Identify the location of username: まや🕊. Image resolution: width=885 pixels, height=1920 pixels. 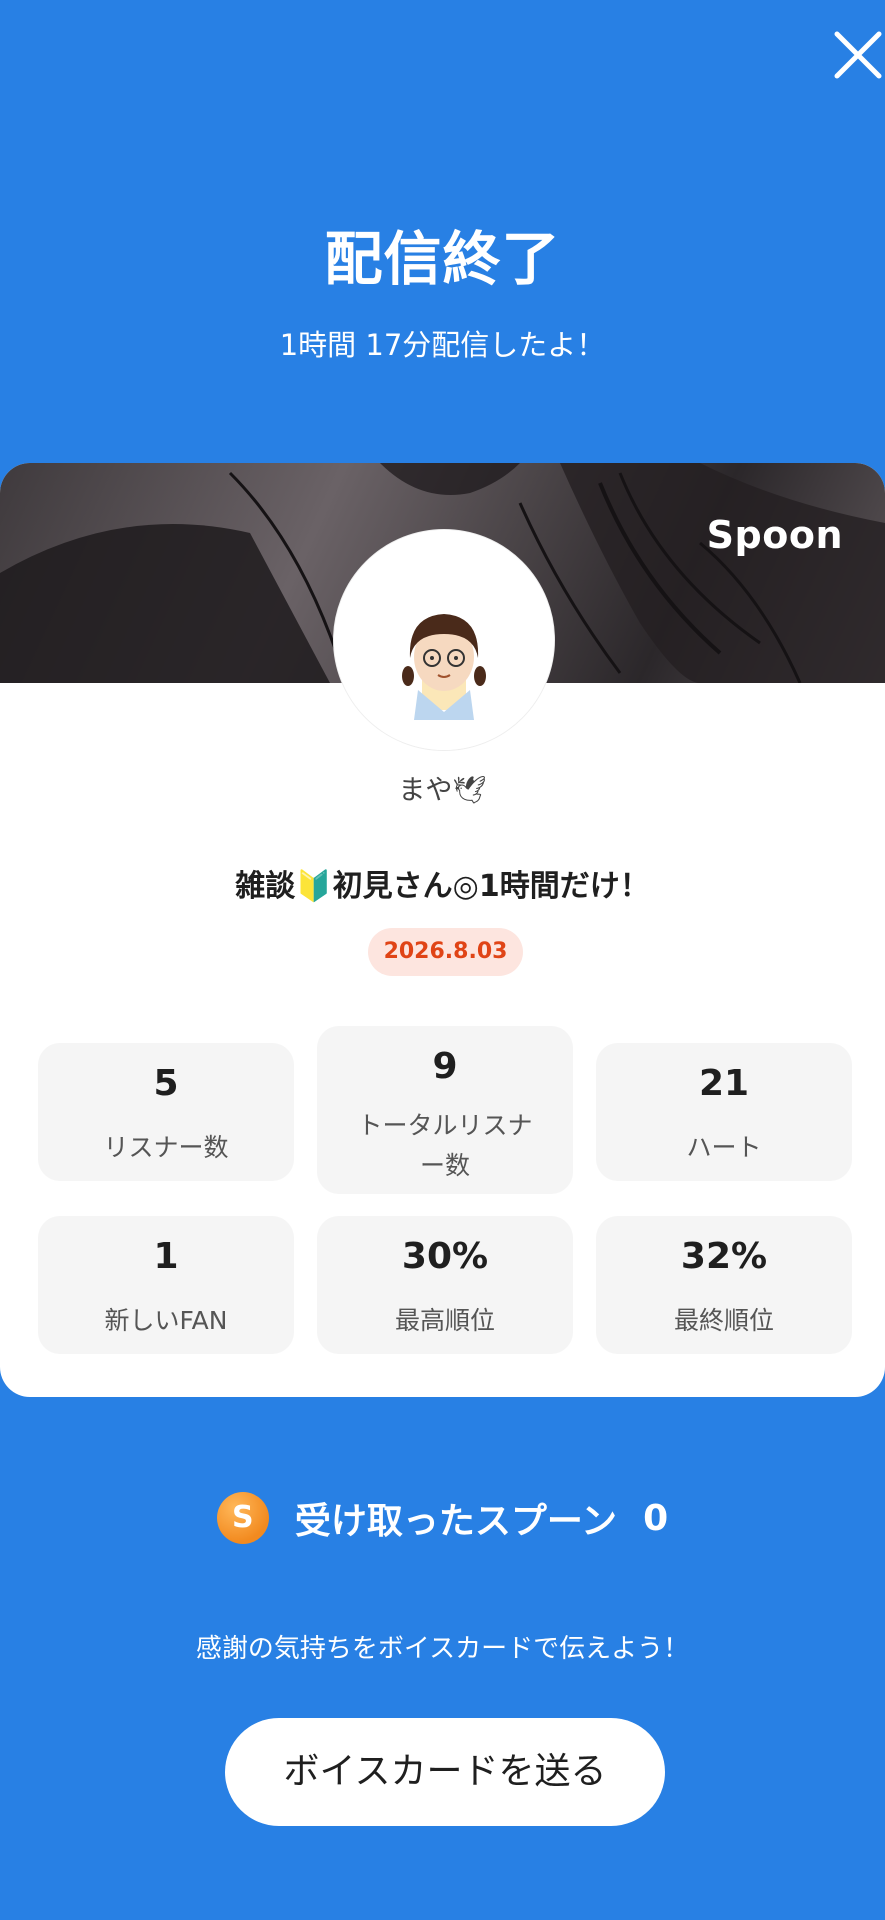
(442, 790).